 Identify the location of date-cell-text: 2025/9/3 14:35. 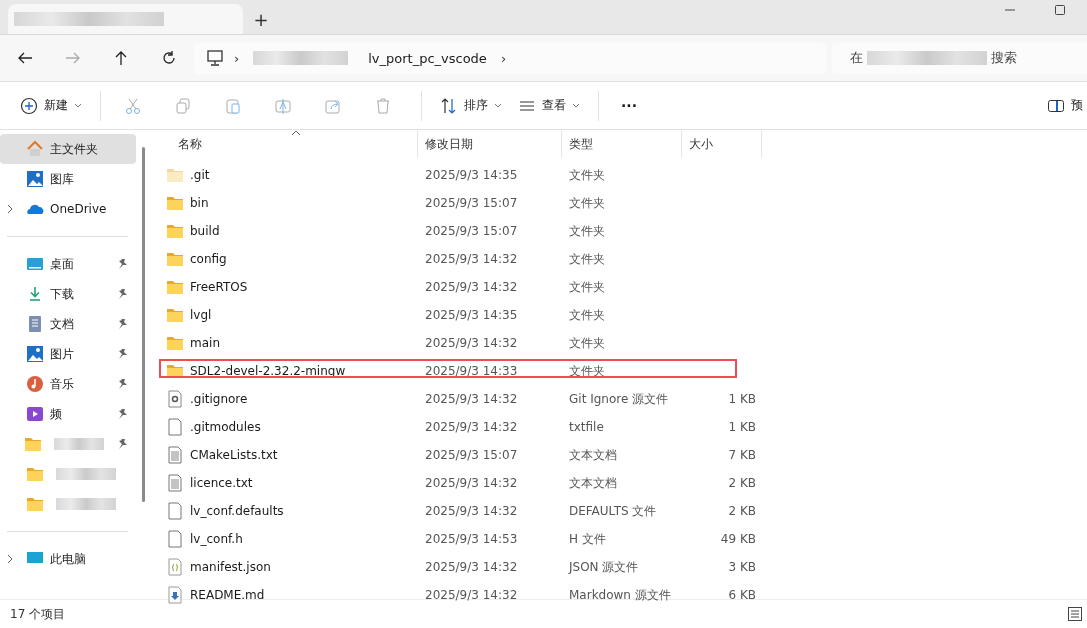
(471, 315).